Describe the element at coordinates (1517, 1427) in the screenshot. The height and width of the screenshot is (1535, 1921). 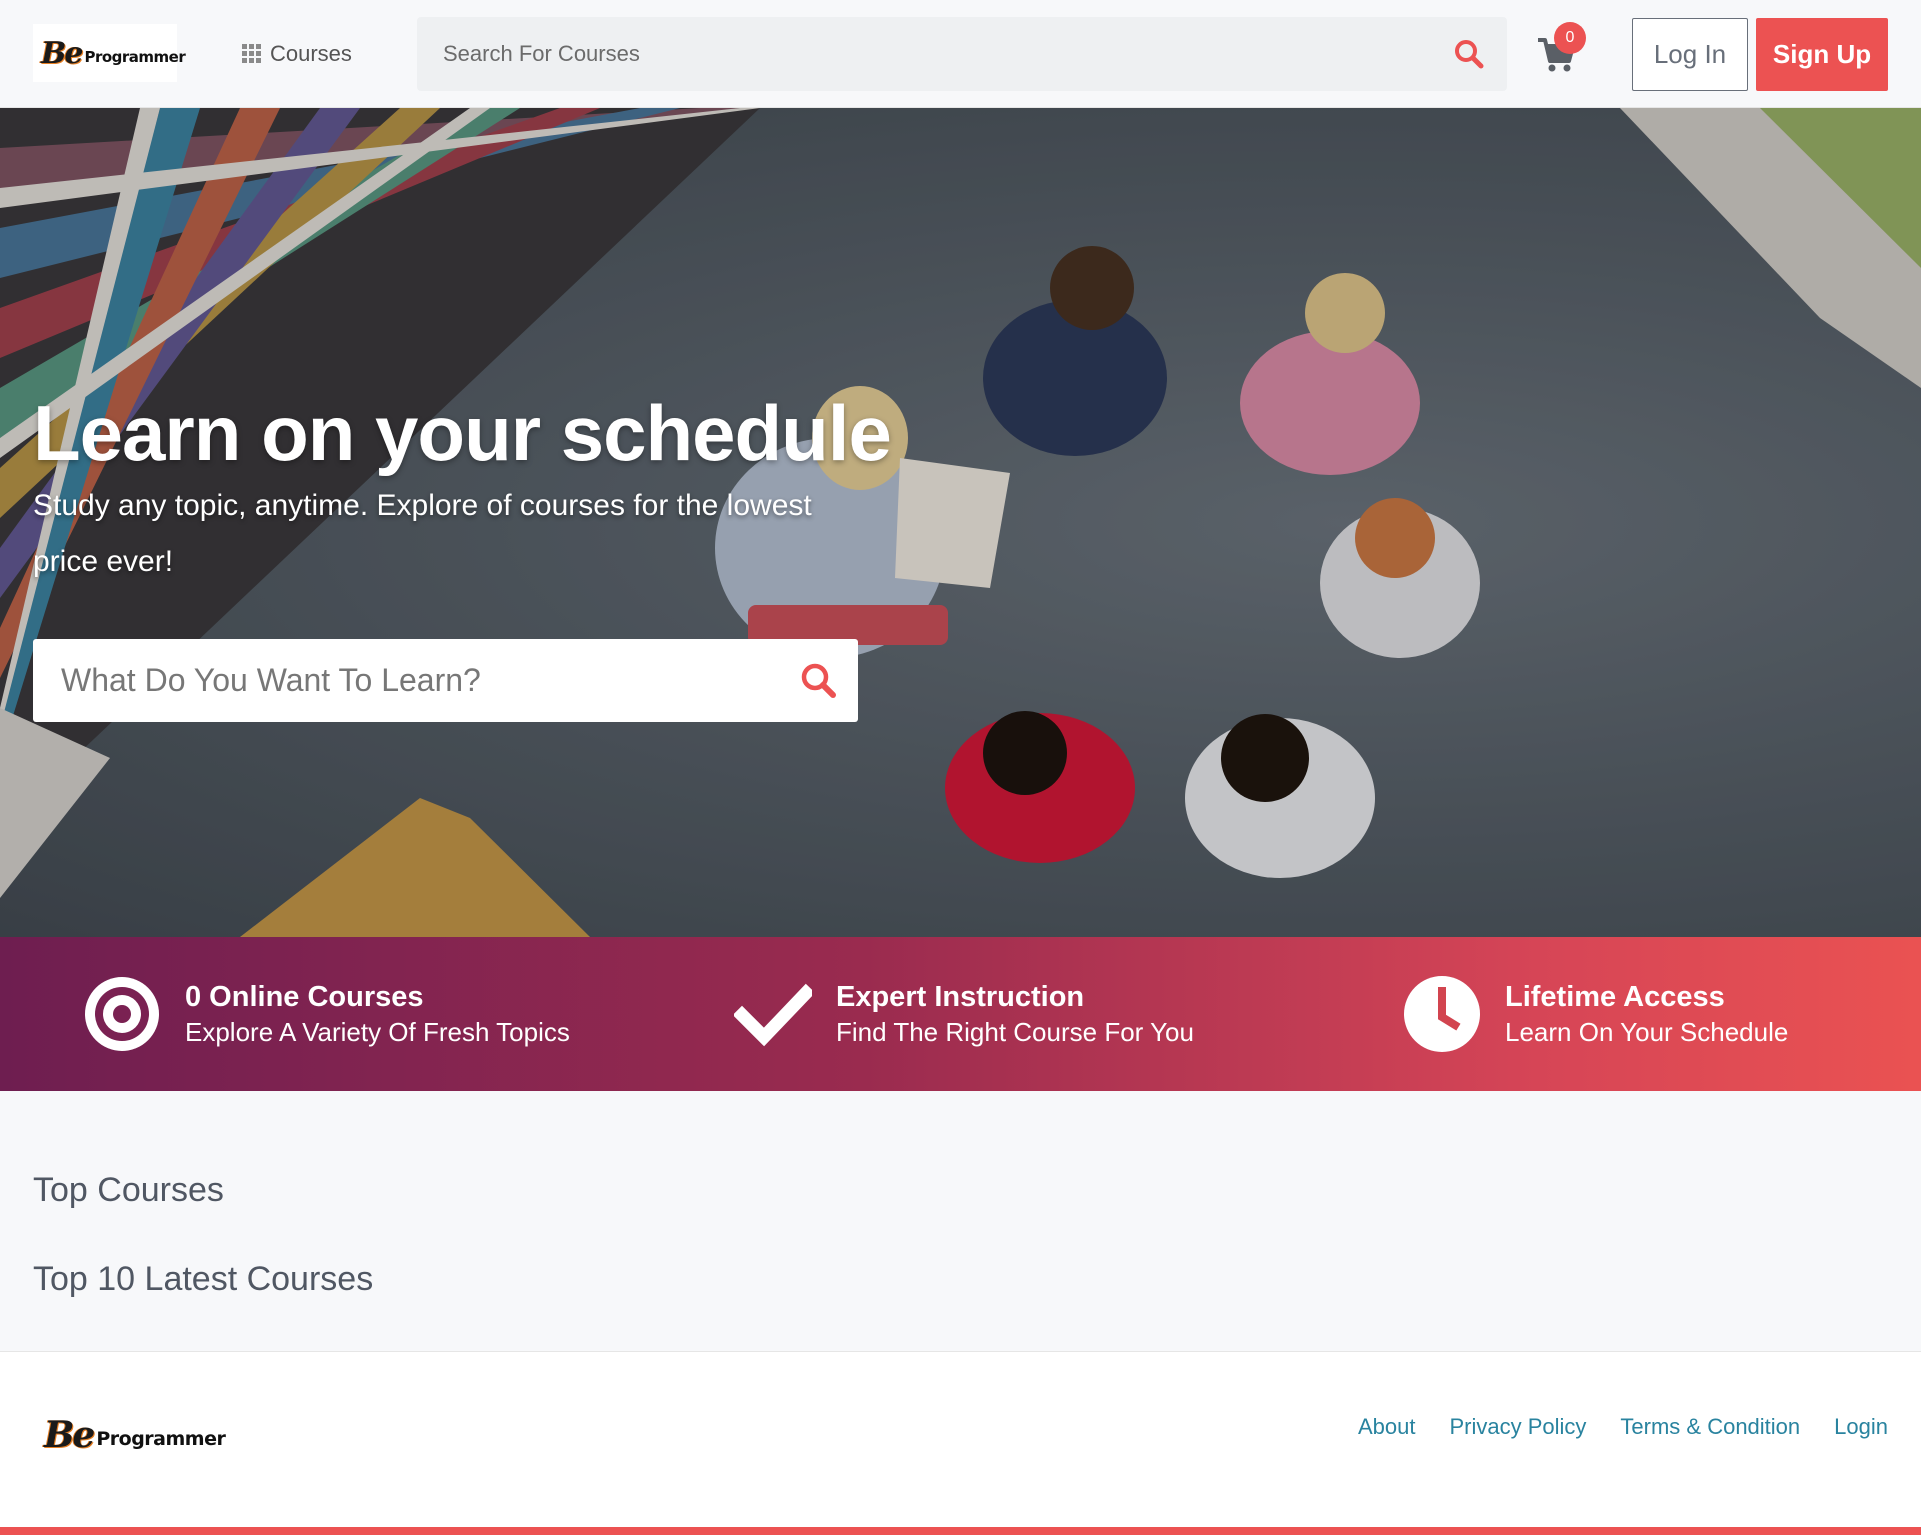
I see `footer-link-privacy-policy: Privacy Policy` at that location.